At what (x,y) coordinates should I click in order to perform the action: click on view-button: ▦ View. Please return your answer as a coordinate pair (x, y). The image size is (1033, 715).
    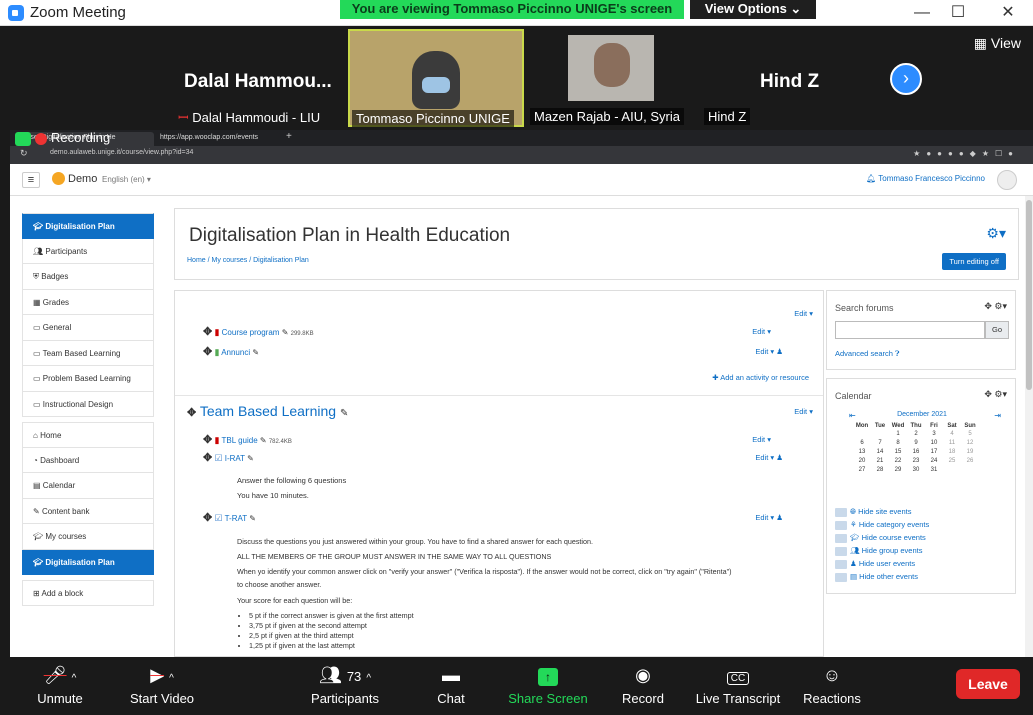
    Looking at the image, I should click on (997, 43).